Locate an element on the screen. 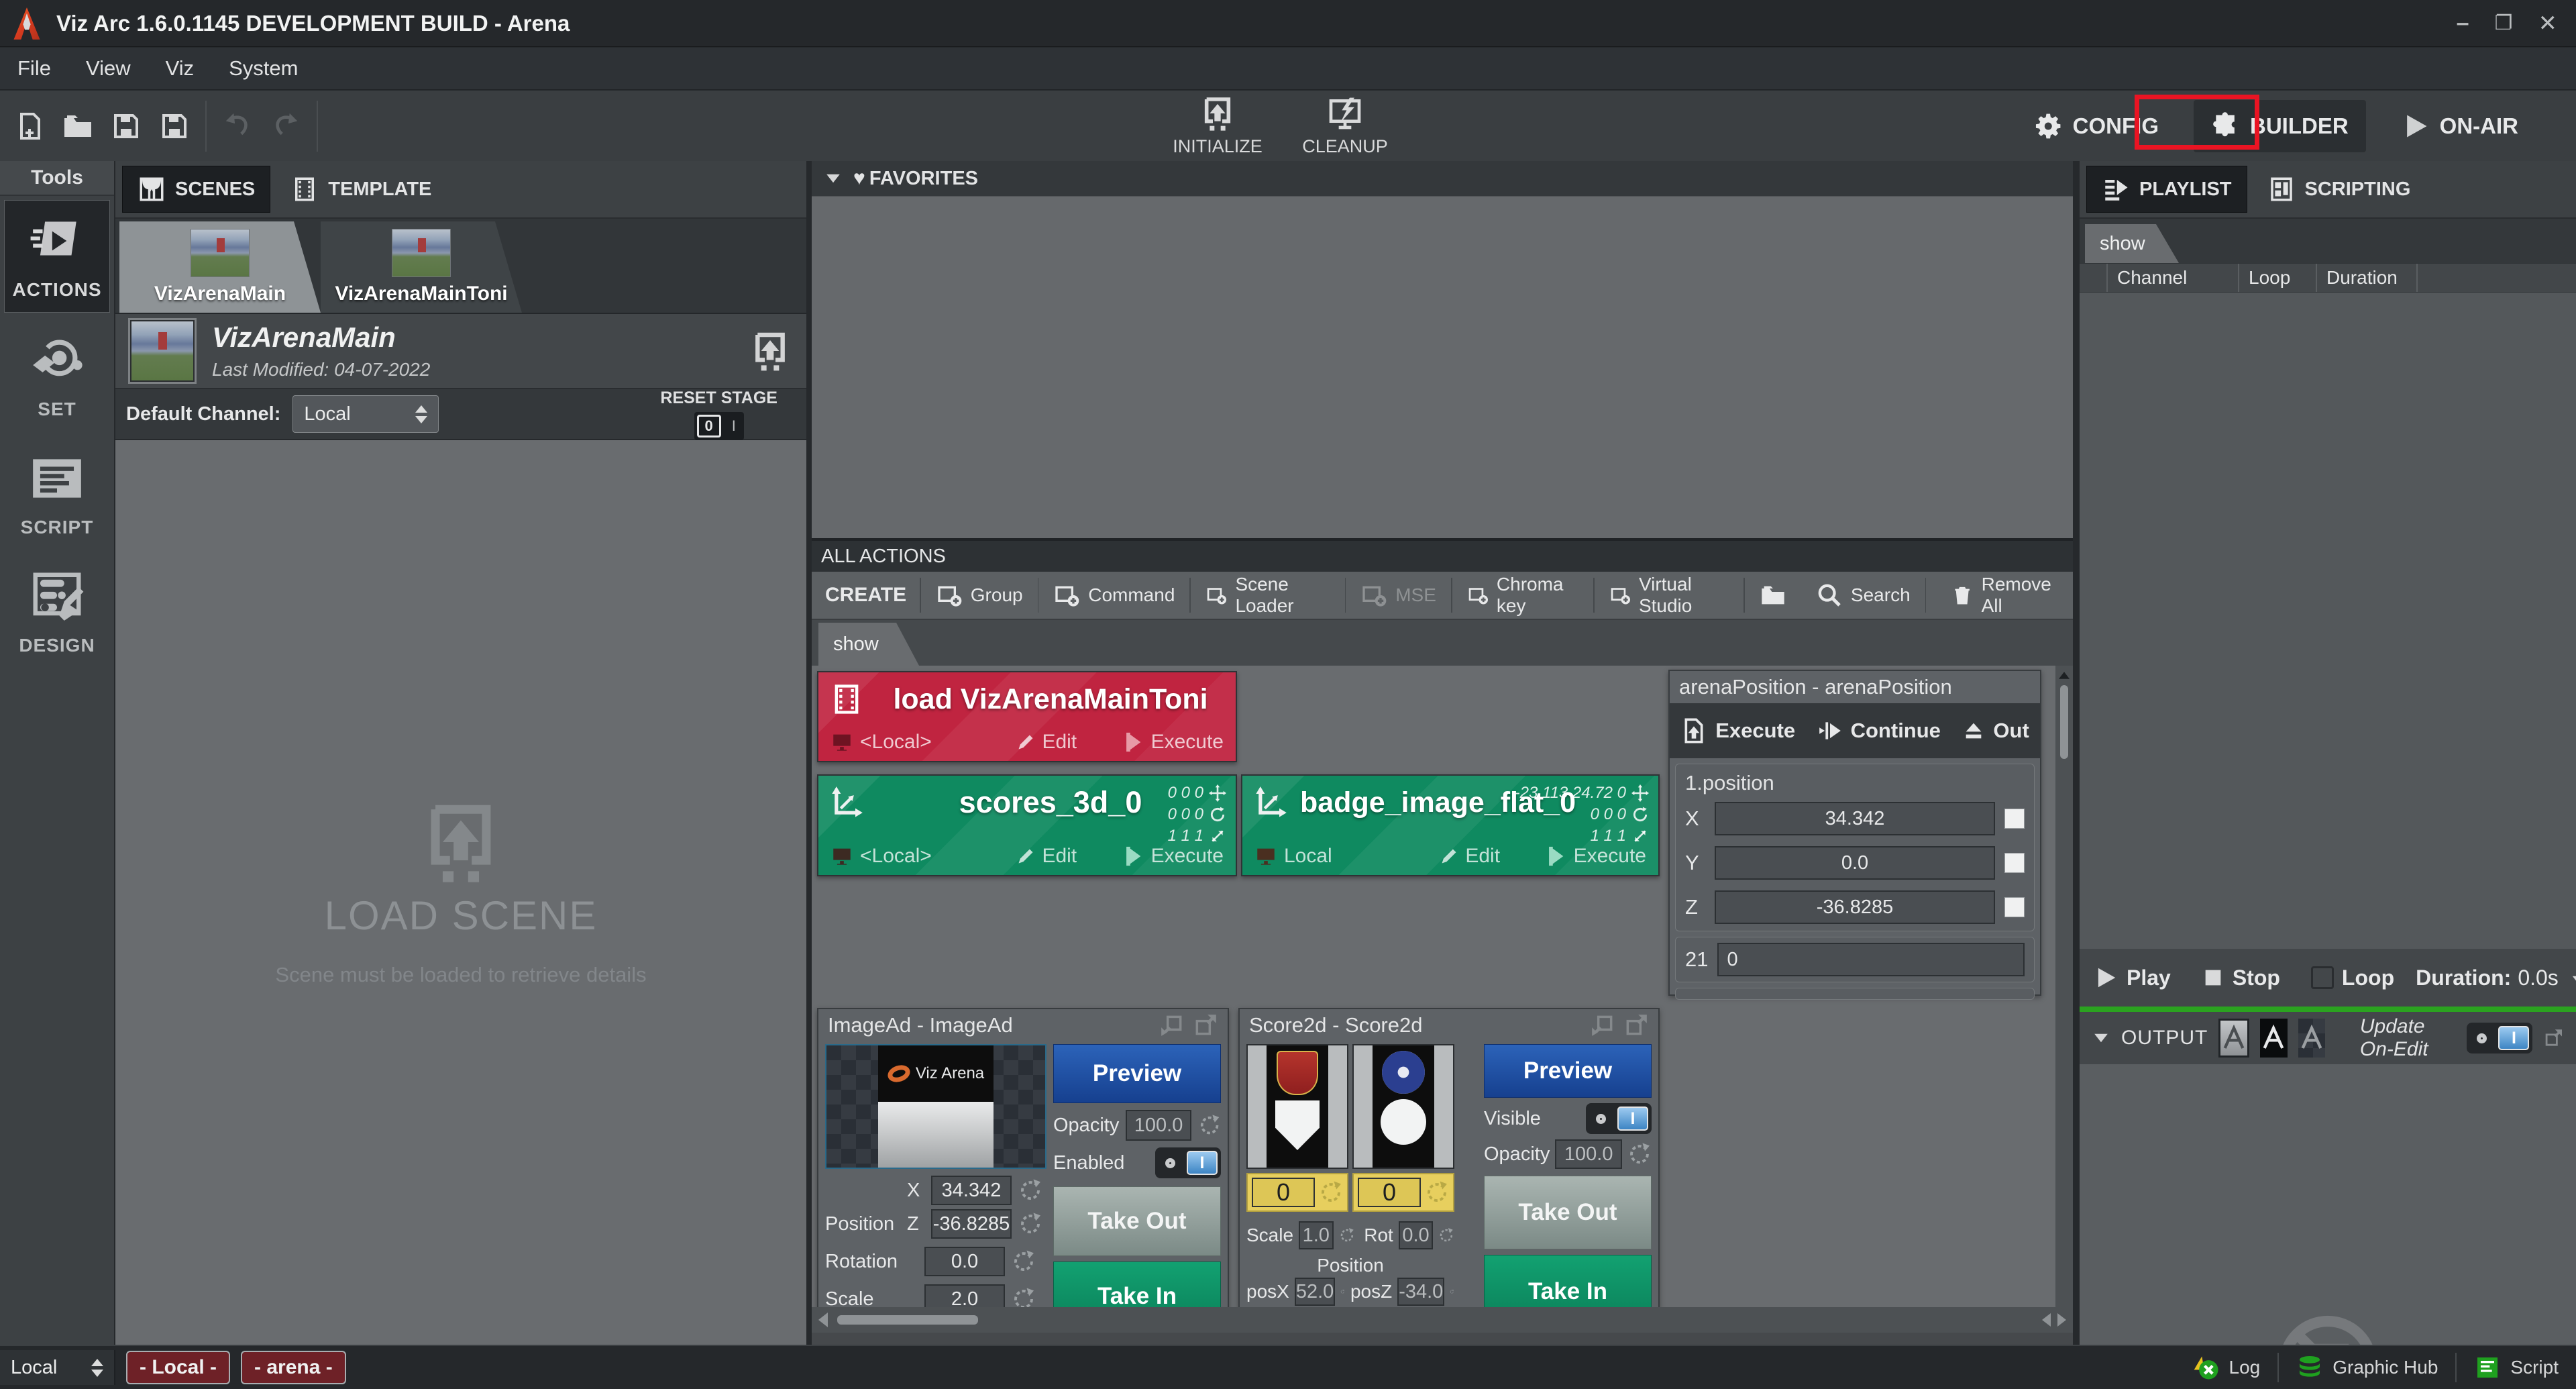 The image size is (2576, 1389). position-x-input: 34.342 is located at coordinates (971, 1191).